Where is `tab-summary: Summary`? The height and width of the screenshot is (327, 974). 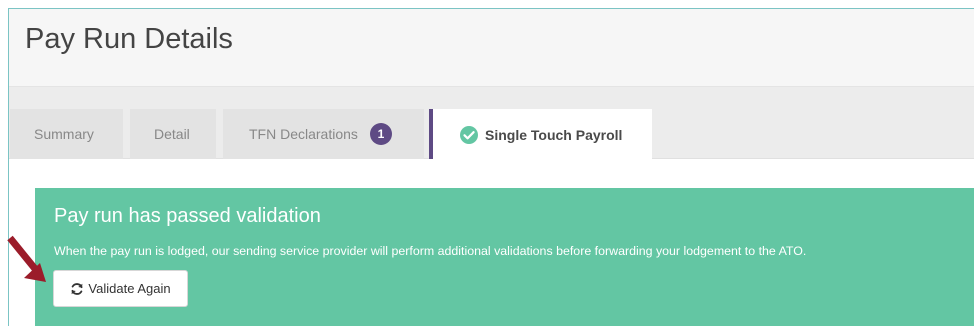 tab-summary: Summary is located at coordinates (66, 134).